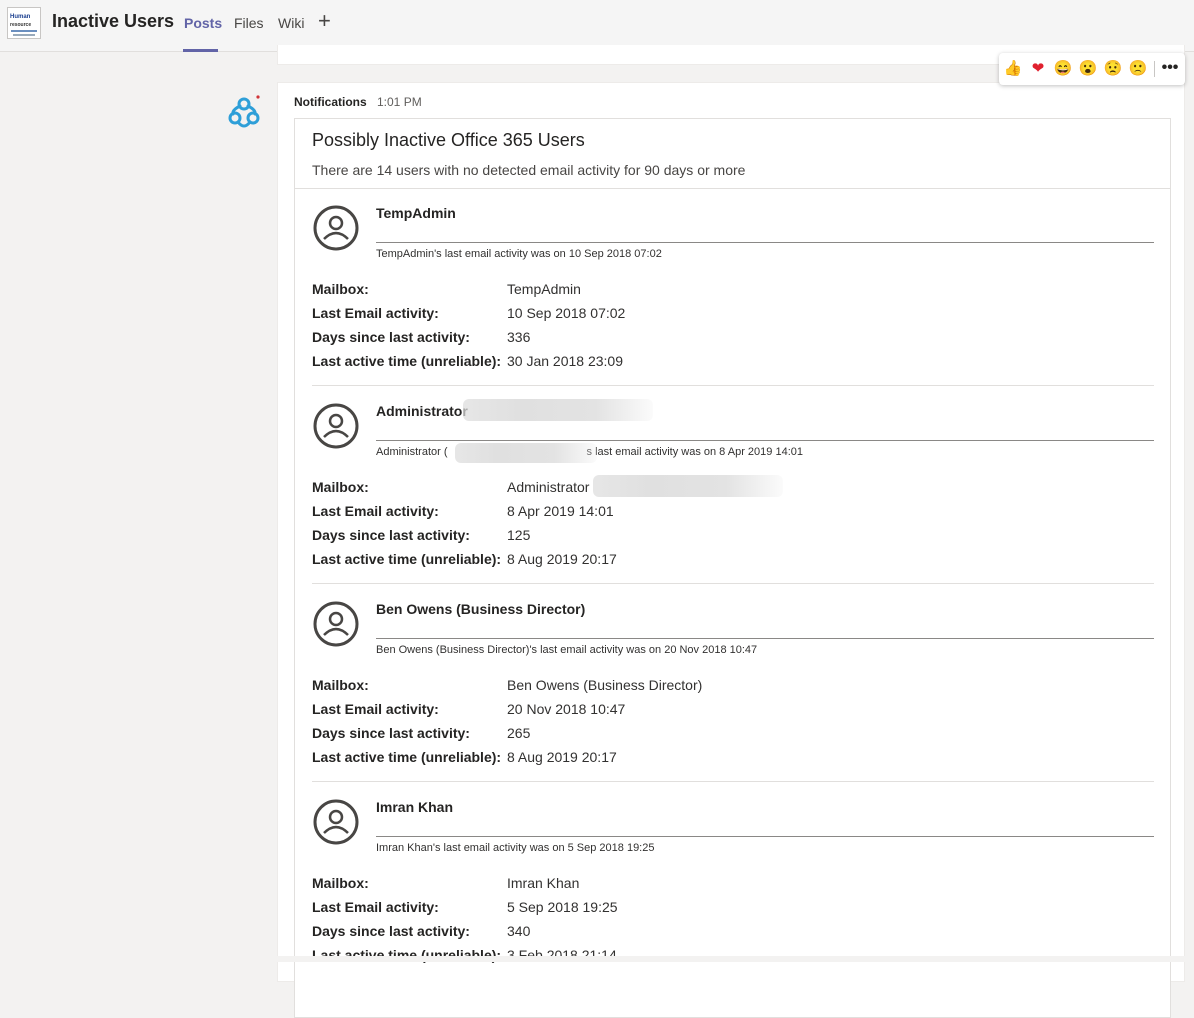 Image resolution: width=1194 pixels, height=1018 pixels. Describe the element at coordinates (709, 959) in the screenshot. I see `bottom-edge` at that location.